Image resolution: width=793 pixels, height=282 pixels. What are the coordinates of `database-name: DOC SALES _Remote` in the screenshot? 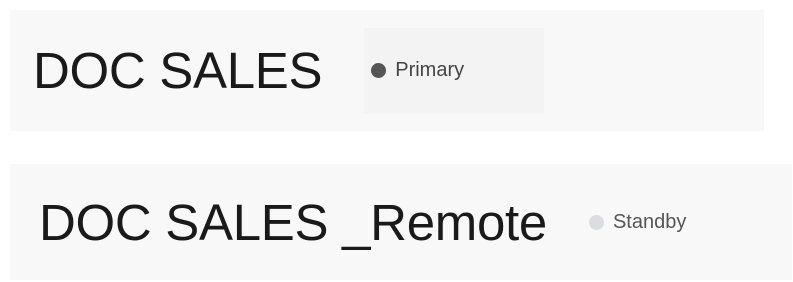 It's located at (293, 222).